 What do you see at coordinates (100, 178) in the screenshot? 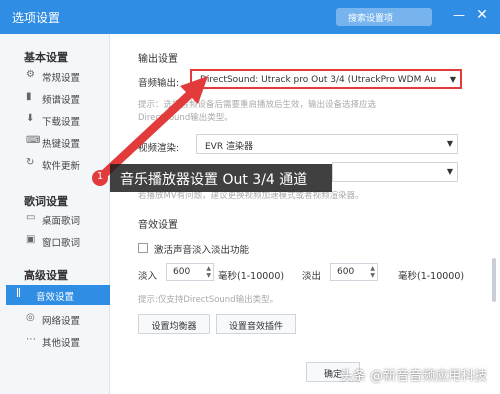
I see `annotation-badge: 1` at bounding box center [100, 178].